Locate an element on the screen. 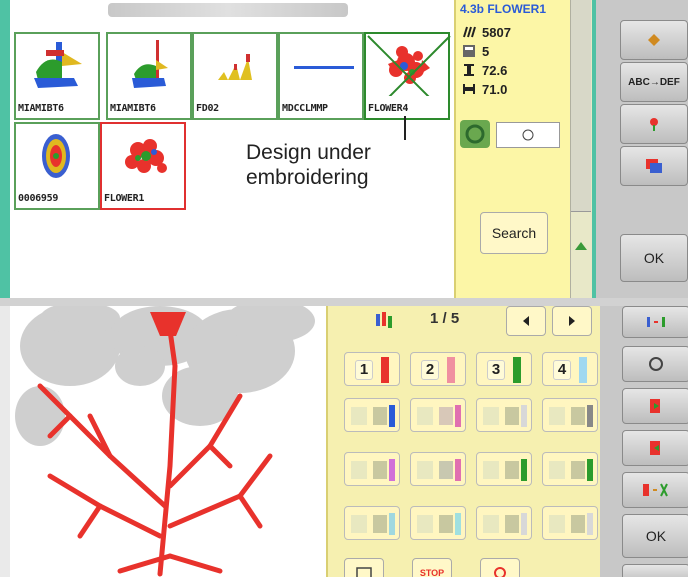 Image resolution: width=688 pixels, height=577 pixels. design-thumbnail-2: MIAMIBT6 is located at coordinates (149, 76).